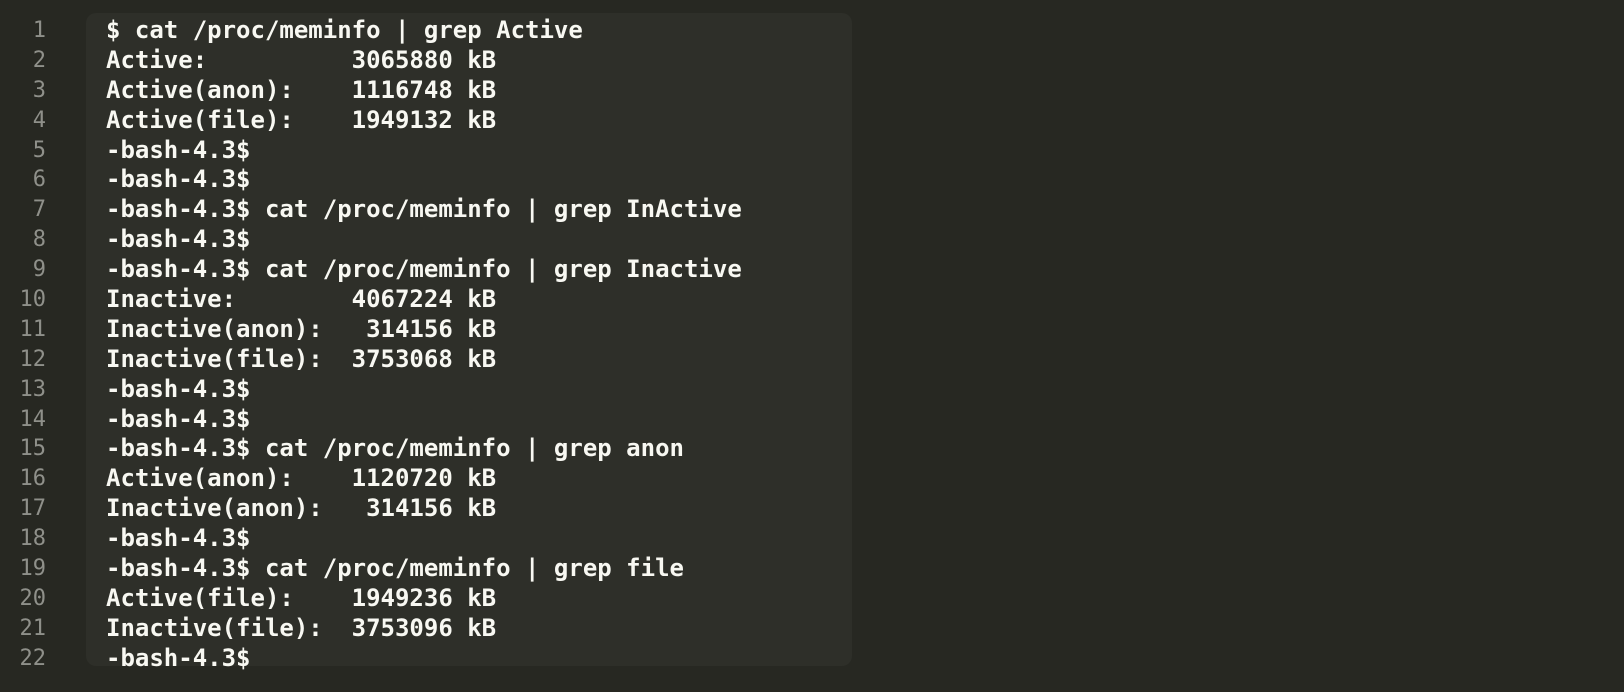 The height and width of the screenshot is (692, 1624). Describe the element at coordinates (23, 345) in the screenshot. I see `line-number-gutter: 1 2 3 4 5 6 7 8 9 10 11 12 13 14 15 16 17 18 19 20 21 22` at that location.